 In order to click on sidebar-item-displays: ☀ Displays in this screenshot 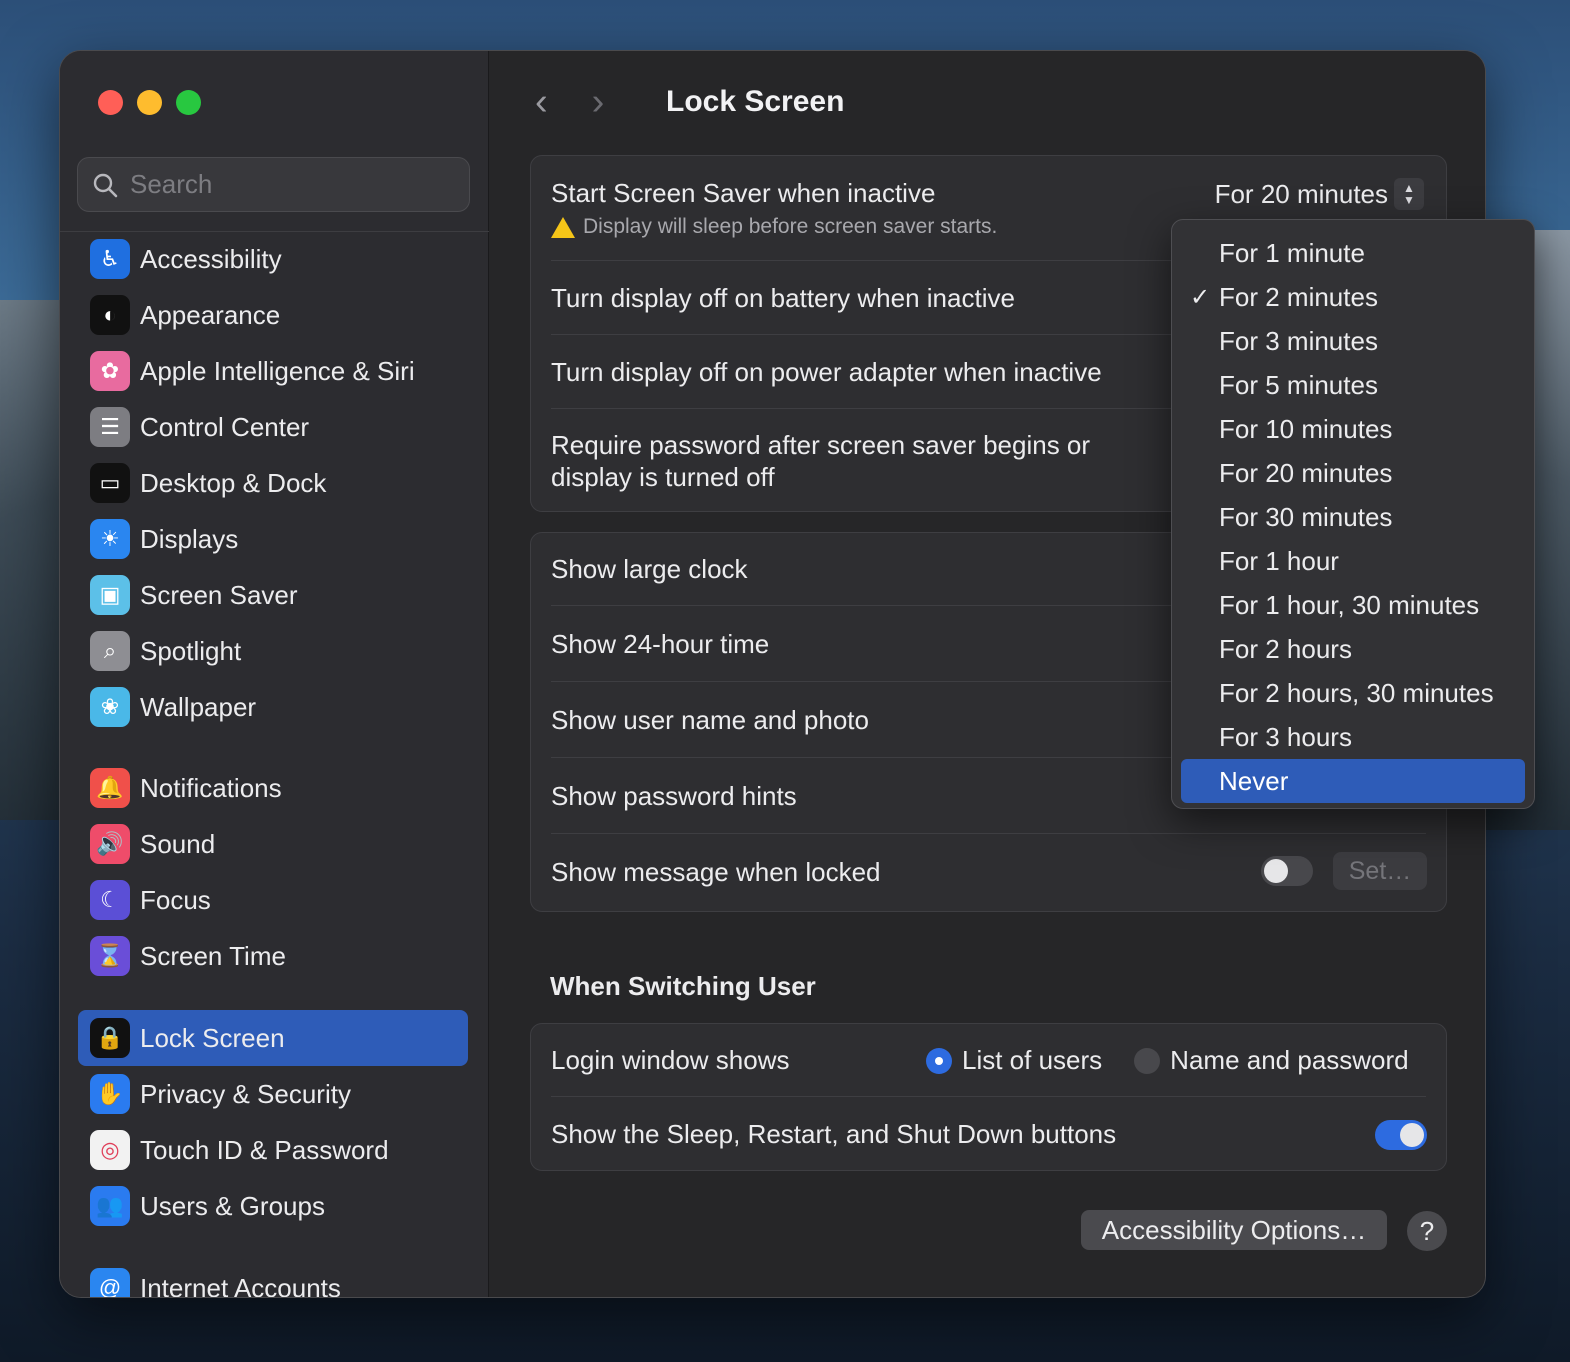, I will do `click(273, 539)`.